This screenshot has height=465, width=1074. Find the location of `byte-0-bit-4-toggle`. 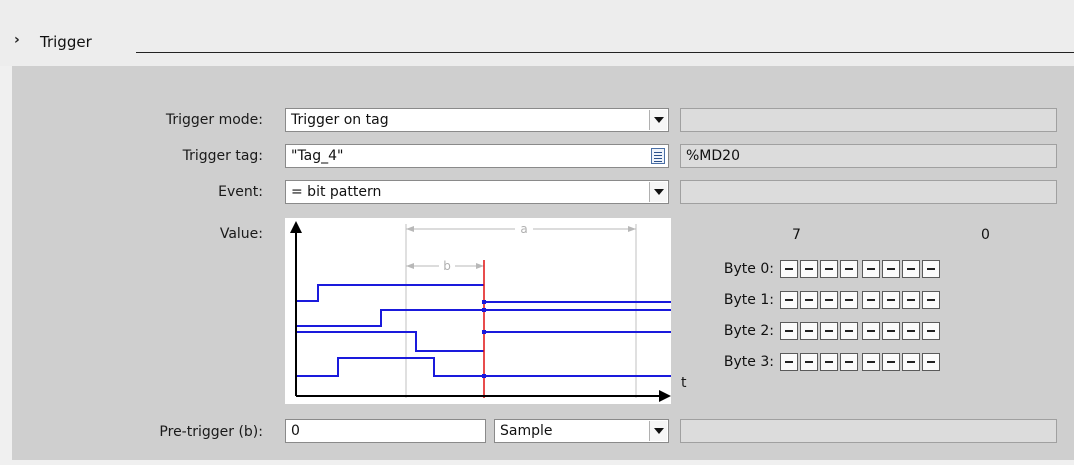

byte-0-bit-4-toggle is located at coordinates (849, 269).